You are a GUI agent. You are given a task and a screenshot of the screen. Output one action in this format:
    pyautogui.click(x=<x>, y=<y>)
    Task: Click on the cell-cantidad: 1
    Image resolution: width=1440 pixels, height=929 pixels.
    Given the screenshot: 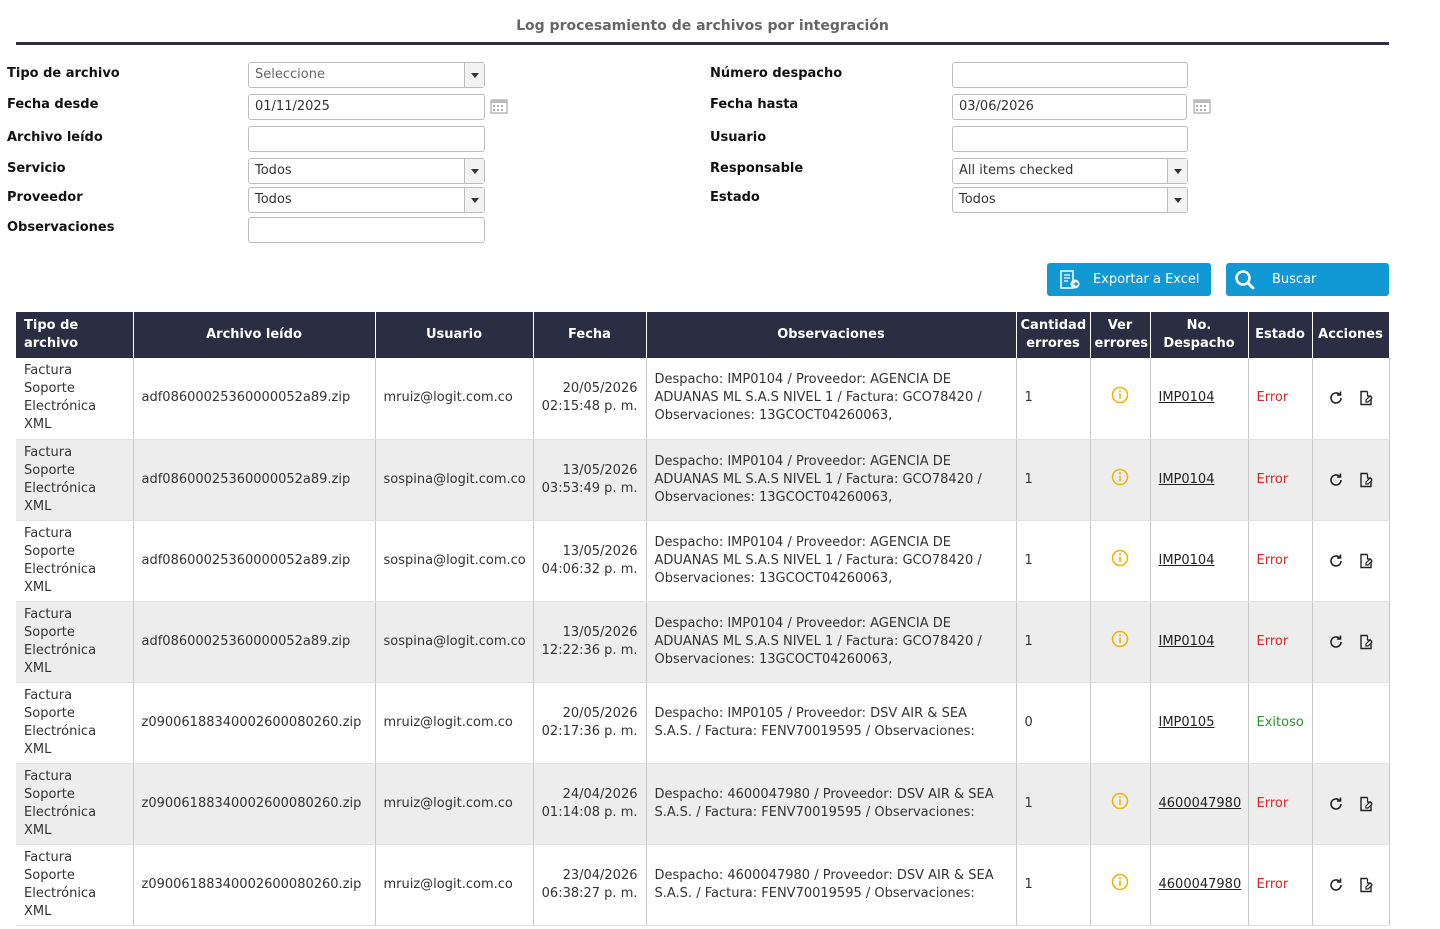 What is the action you would take?
    pyautogui.click(x=1053, y=399)
    